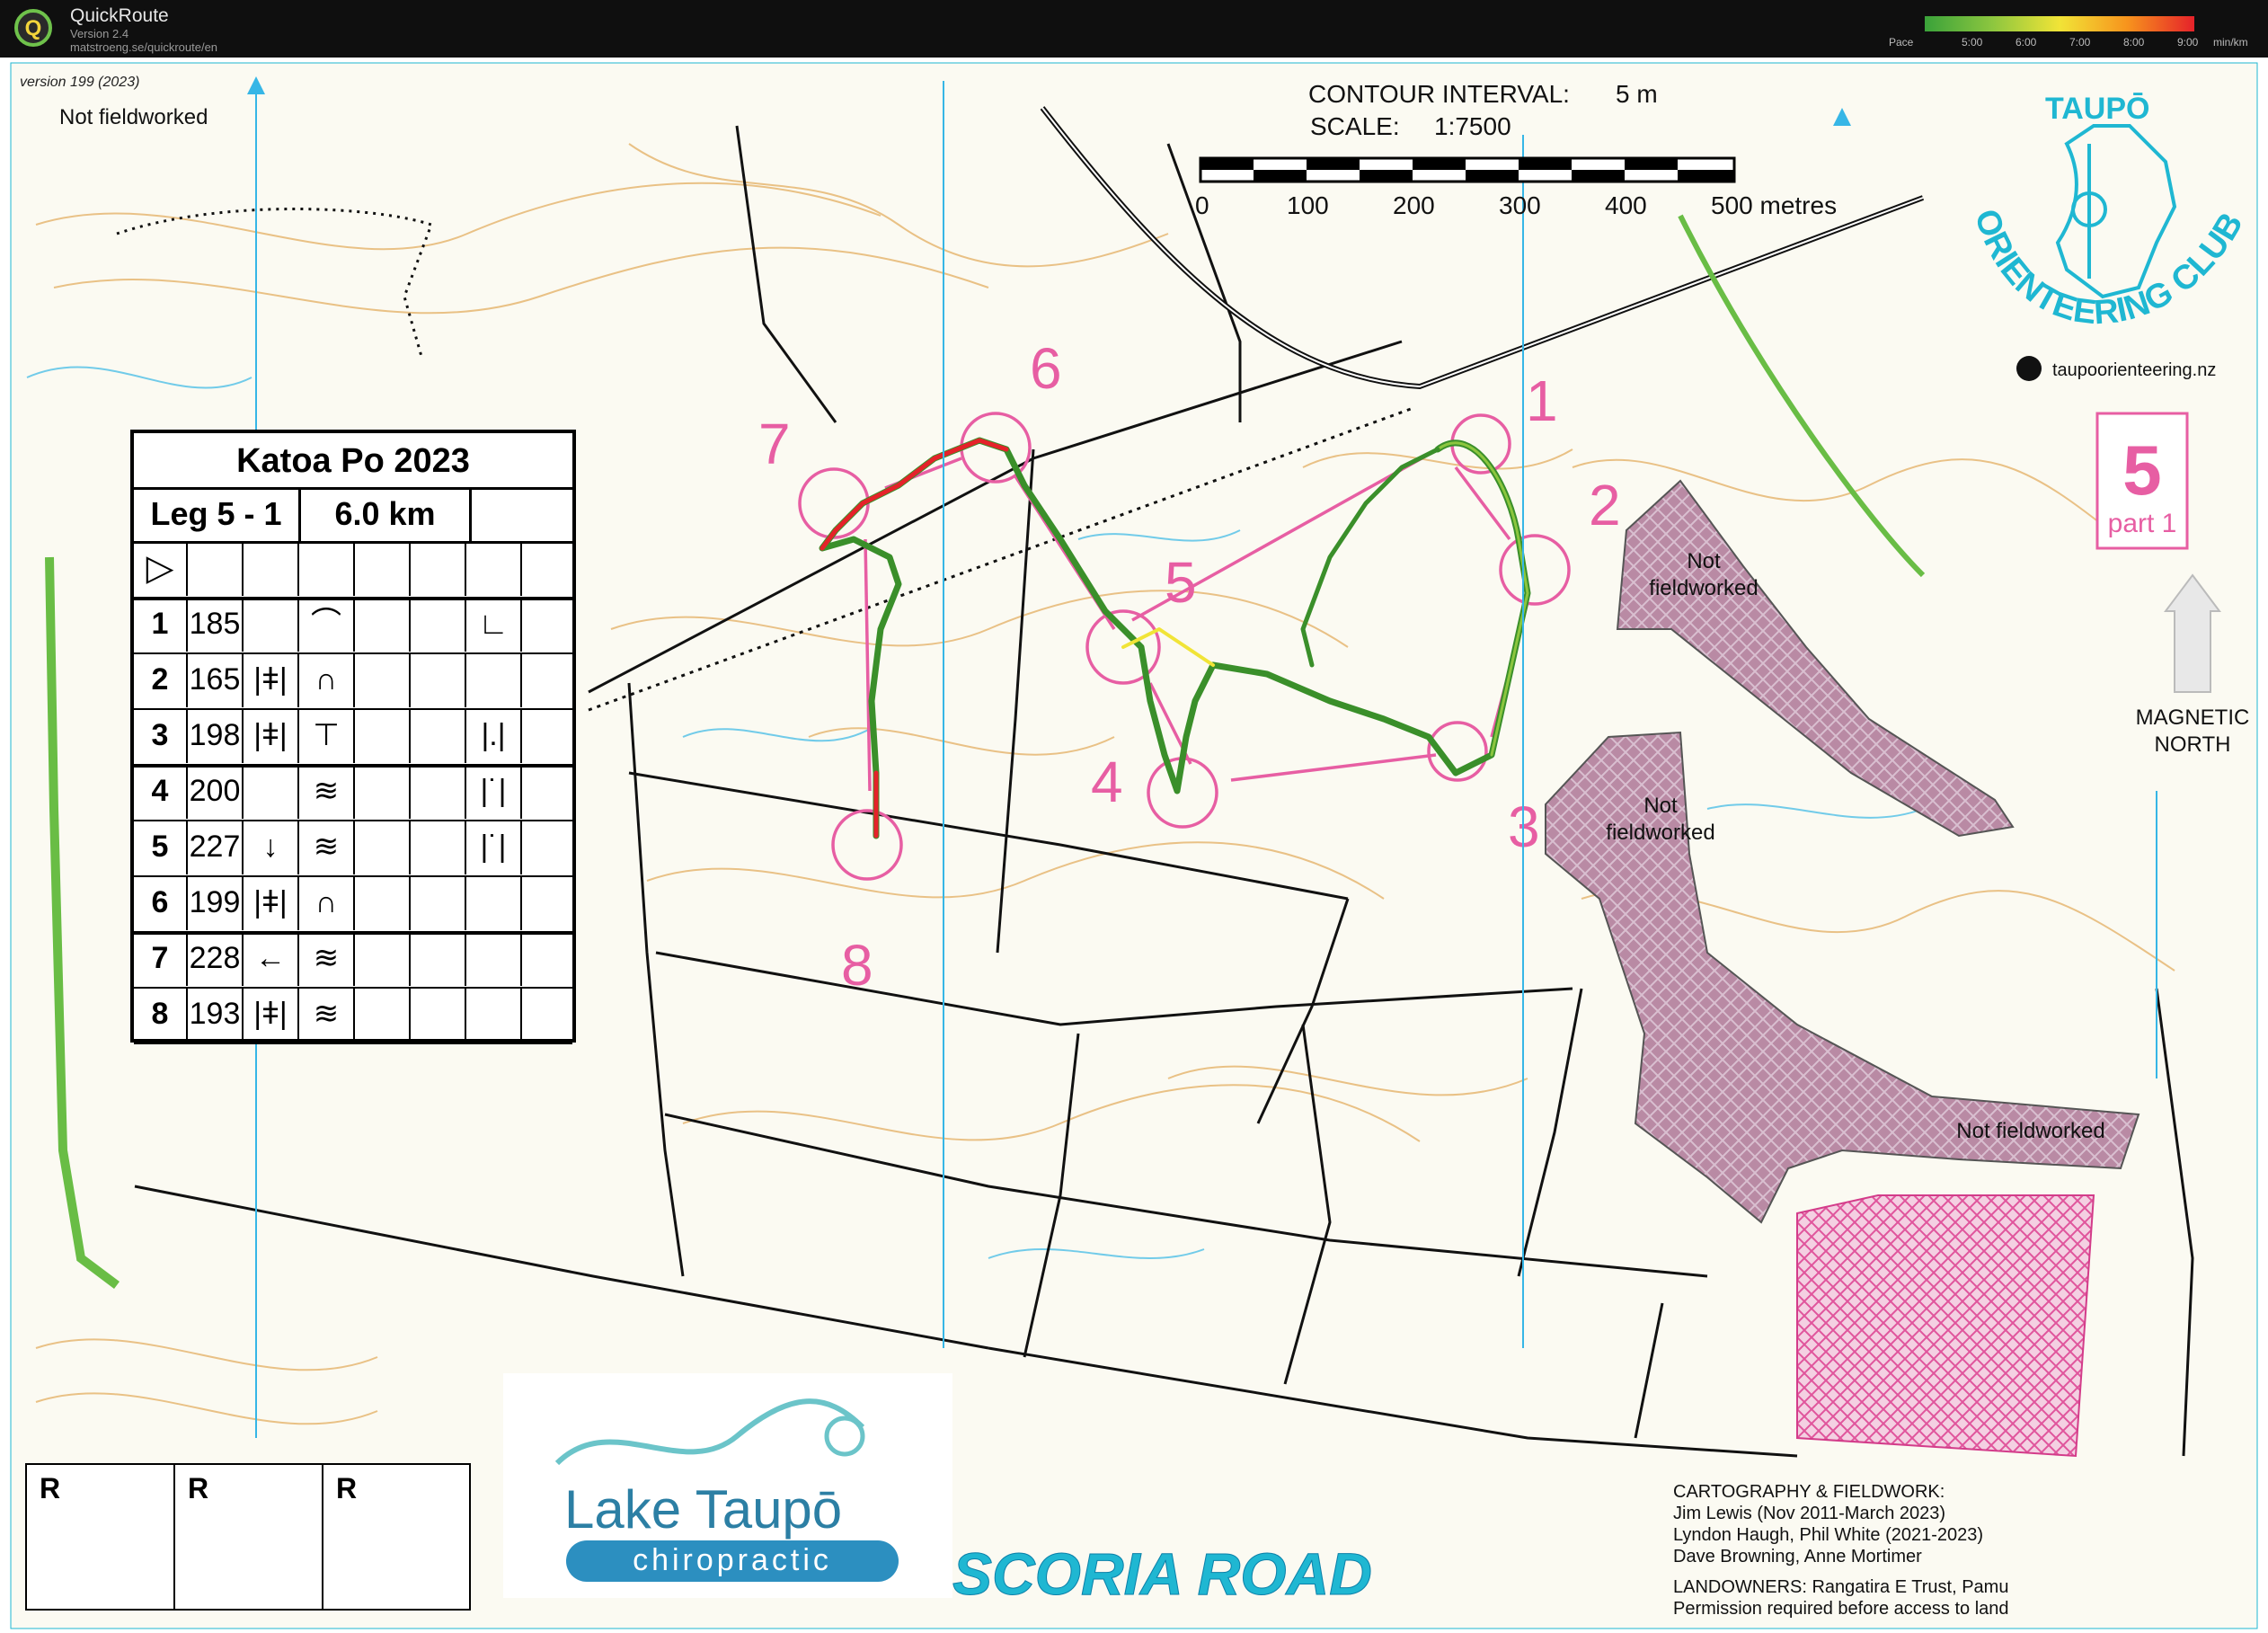  I want to click on row-number: 8, so click(161, 1015).